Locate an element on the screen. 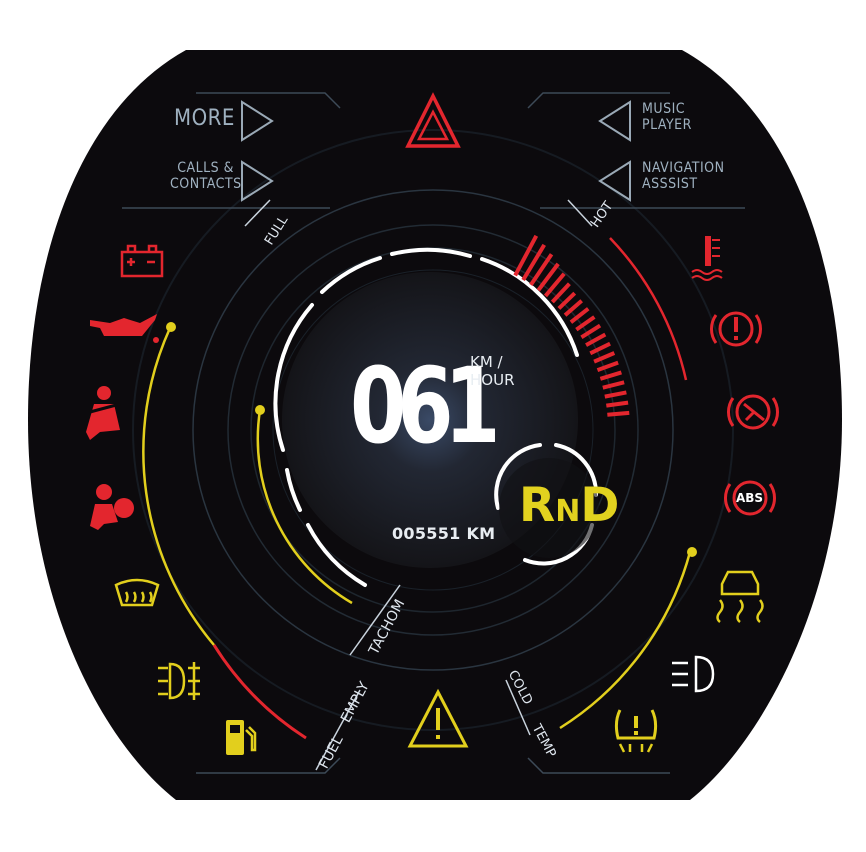 The width and height of the screenshot is (866, 852). speed-unit-line1: KM / is located at coordinates (486, 362).